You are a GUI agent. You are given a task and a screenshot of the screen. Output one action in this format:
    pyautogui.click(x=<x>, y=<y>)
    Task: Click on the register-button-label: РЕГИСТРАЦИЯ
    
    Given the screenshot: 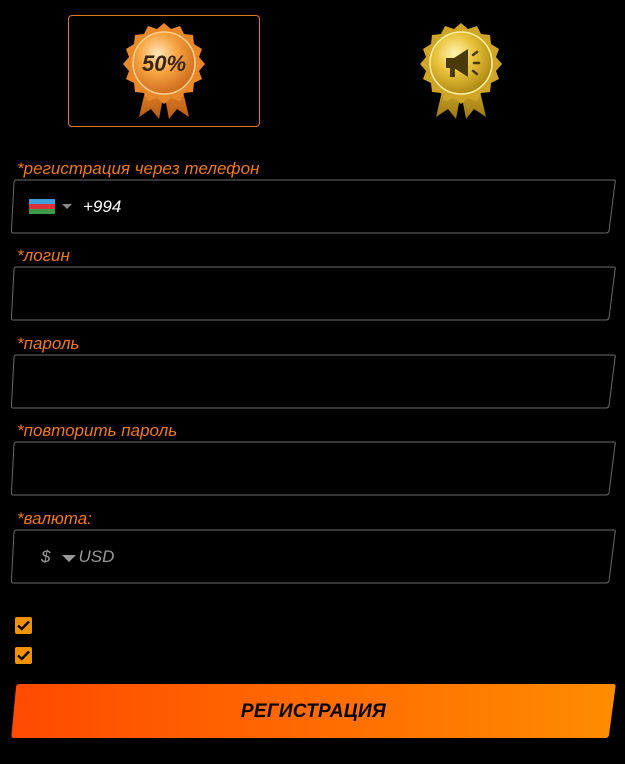 What is the action you would take?
    pyautogui.click(x=313, y=711)
    